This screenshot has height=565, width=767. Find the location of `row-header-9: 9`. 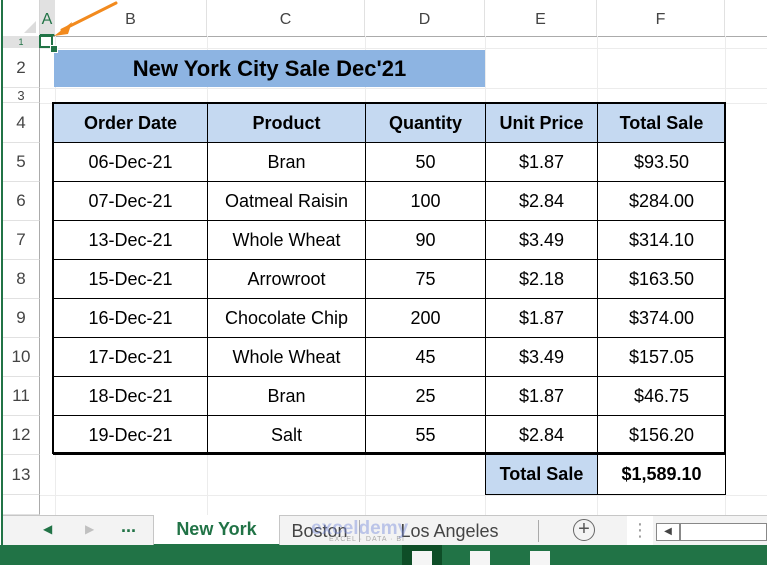

row-header-9: 9 is located at coordinates (21, 318).